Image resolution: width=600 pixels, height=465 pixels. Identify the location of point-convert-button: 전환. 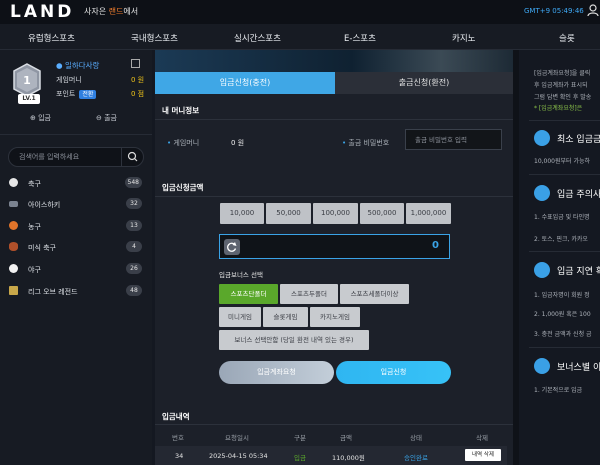
(88, 94).